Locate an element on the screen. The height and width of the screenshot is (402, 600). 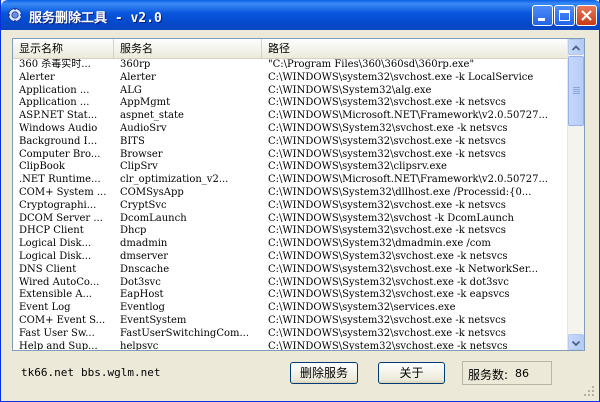
cell-path: C:\WINDOWS\system32\clipsrv.exe is located at coordinates (357, 167).